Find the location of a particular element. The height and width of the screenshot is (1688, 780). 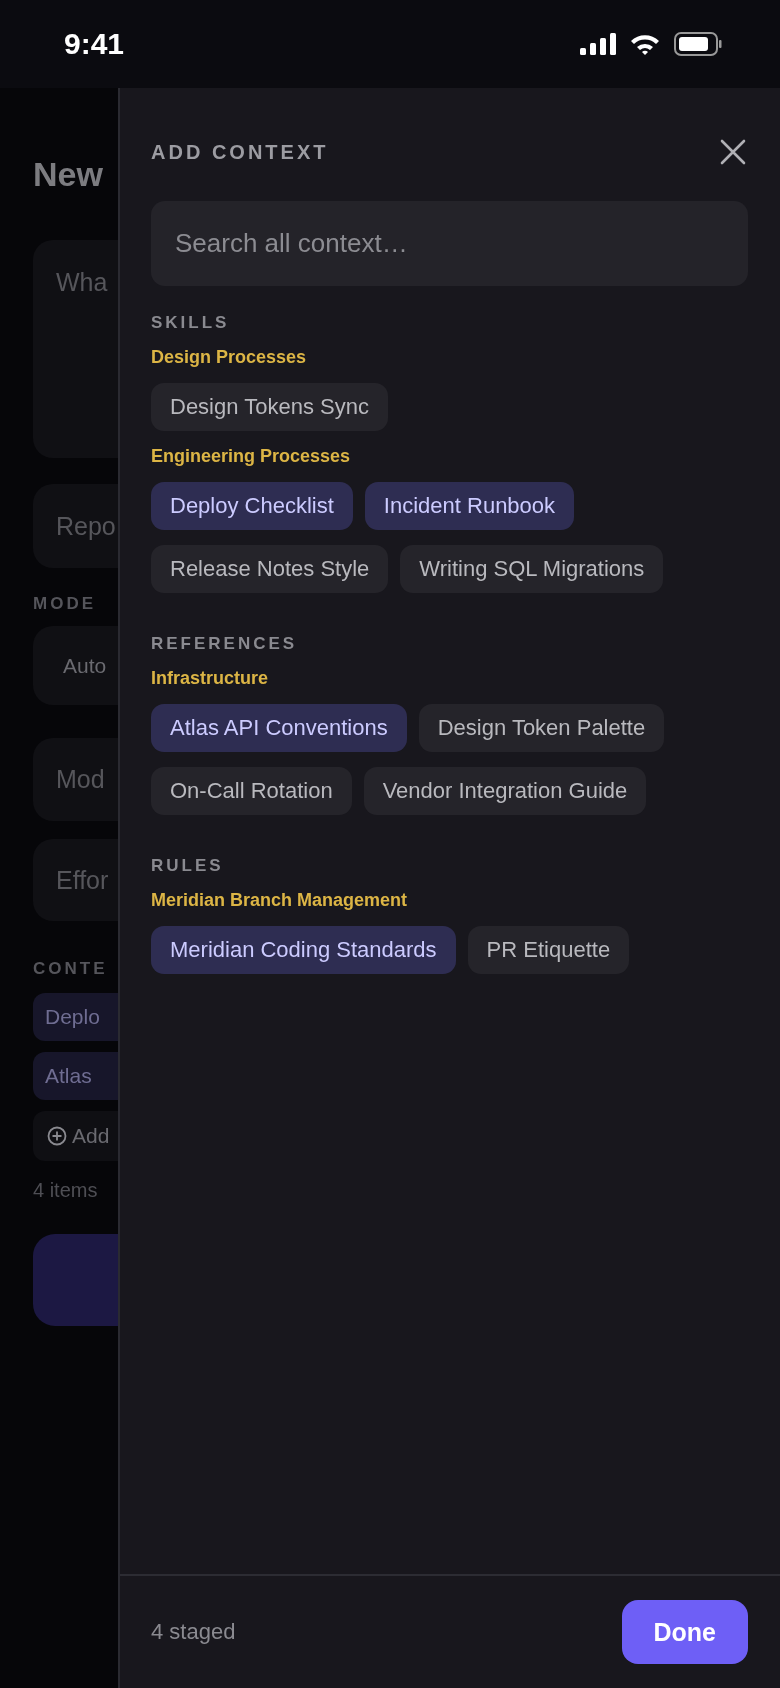

section-label: CONTE is located at coordinates (70, 969).